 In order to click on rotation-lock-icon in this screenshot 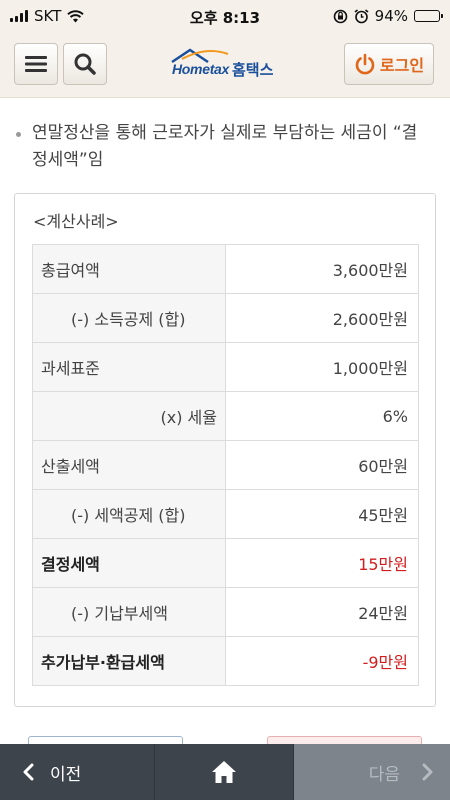, I will do `click(340, 16)`.